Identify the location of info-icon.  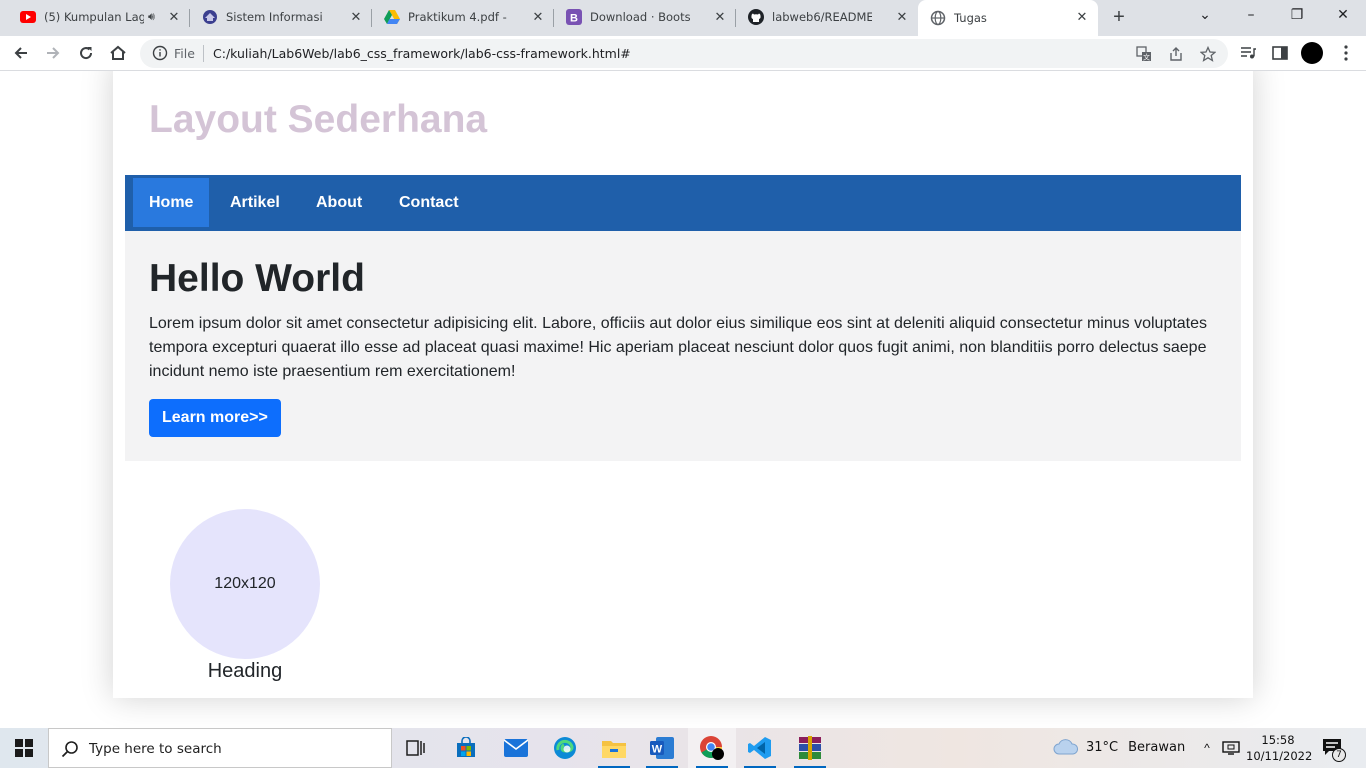
(160, 53).